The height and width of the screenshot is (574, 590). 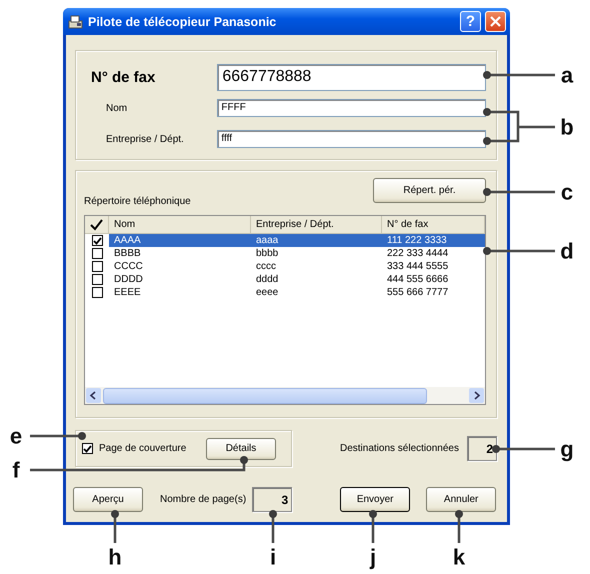 I want to click on column-header: Nom, so click(x=180, y=224).